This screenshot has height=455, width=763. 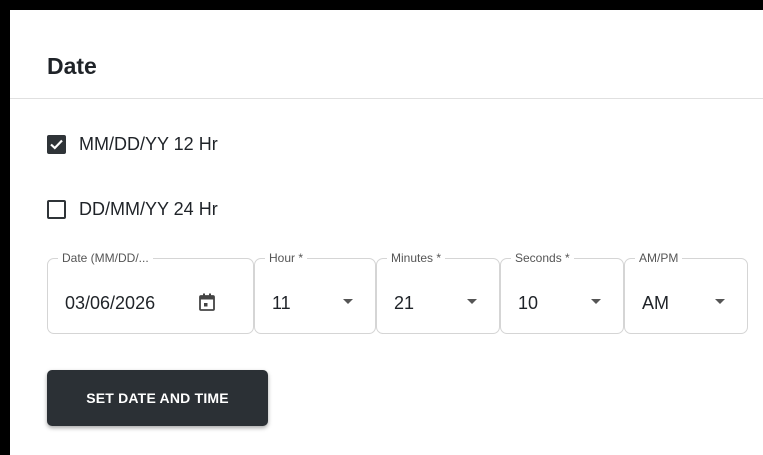 What do you see at coordinates (416, 258) in the screenshot?
I see `minutes-select-label: Minutes *` at bounding box center [416, 258].